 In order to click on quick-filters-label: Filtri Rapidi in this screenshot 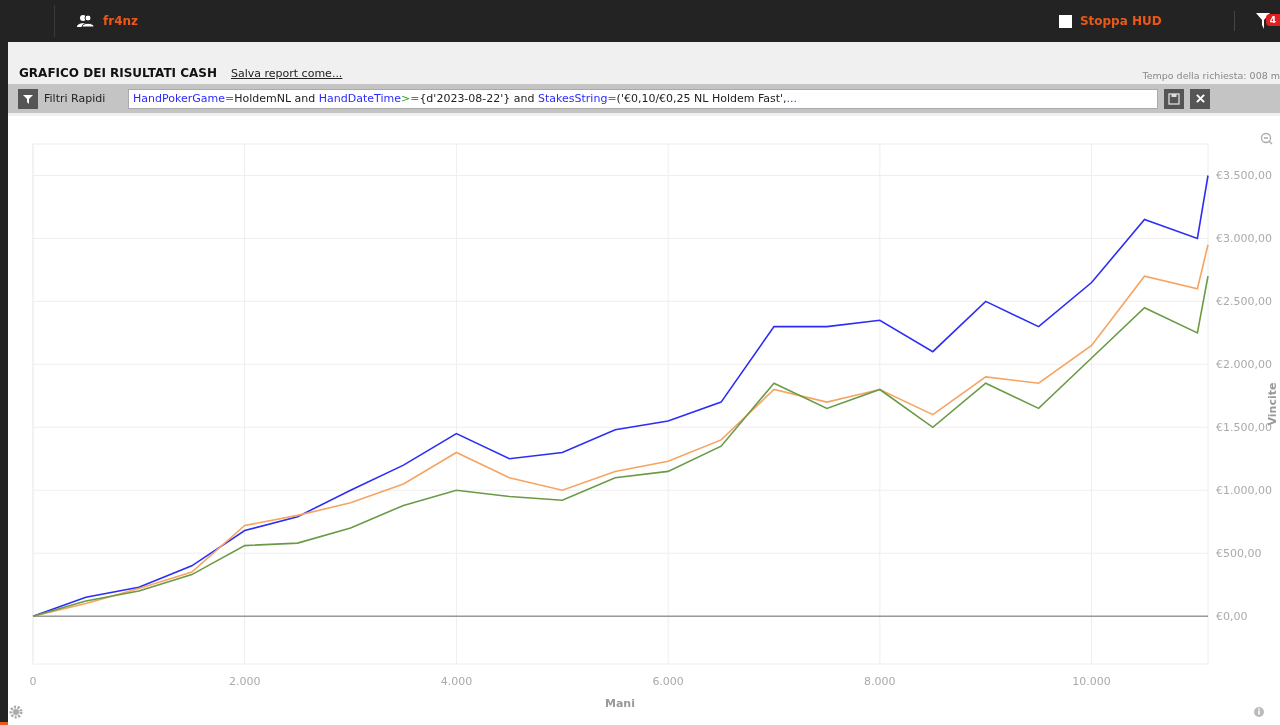, I will do `click(75, 98)`.